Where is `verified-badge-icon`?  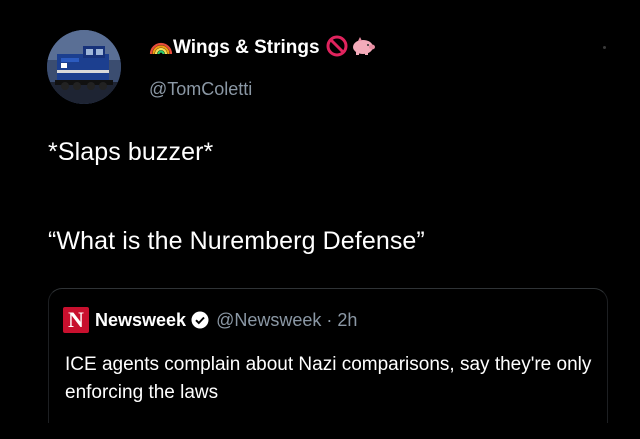 verified-badge-icon is located at coordinates (200, 320).